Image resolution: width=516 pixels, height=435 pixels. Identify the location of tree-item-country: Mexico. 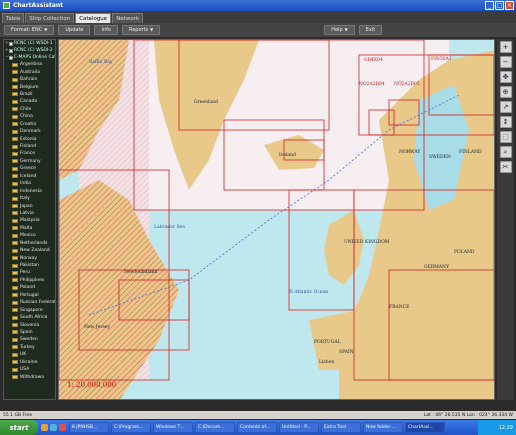
(29, 235).